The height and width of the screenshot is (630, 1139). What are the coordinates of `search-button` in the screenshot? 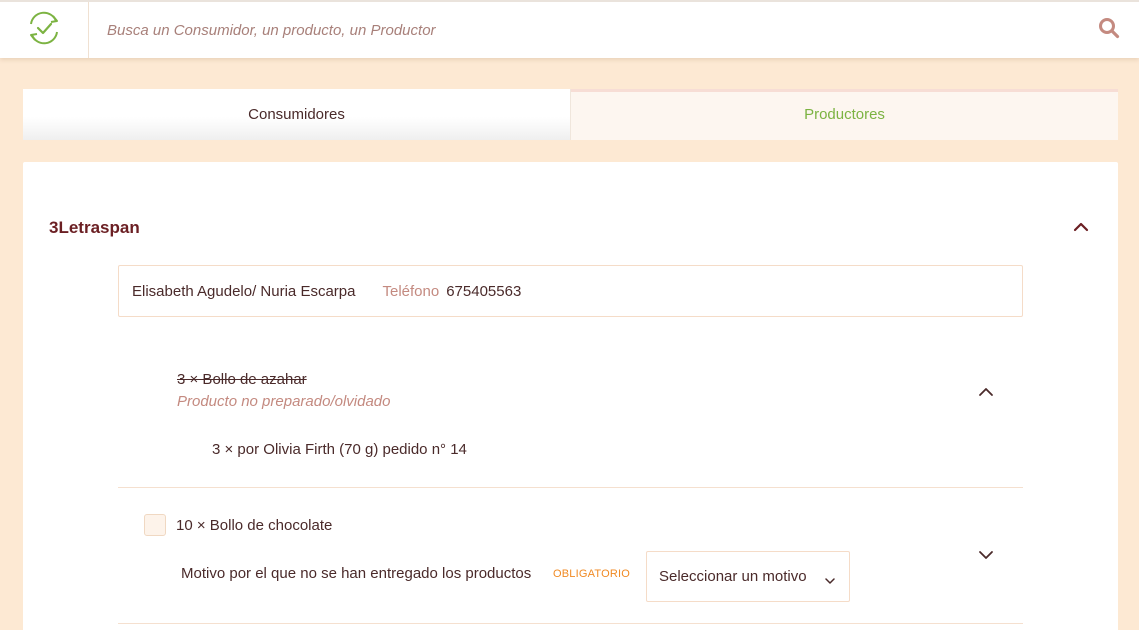 It's located at (1109, 30).